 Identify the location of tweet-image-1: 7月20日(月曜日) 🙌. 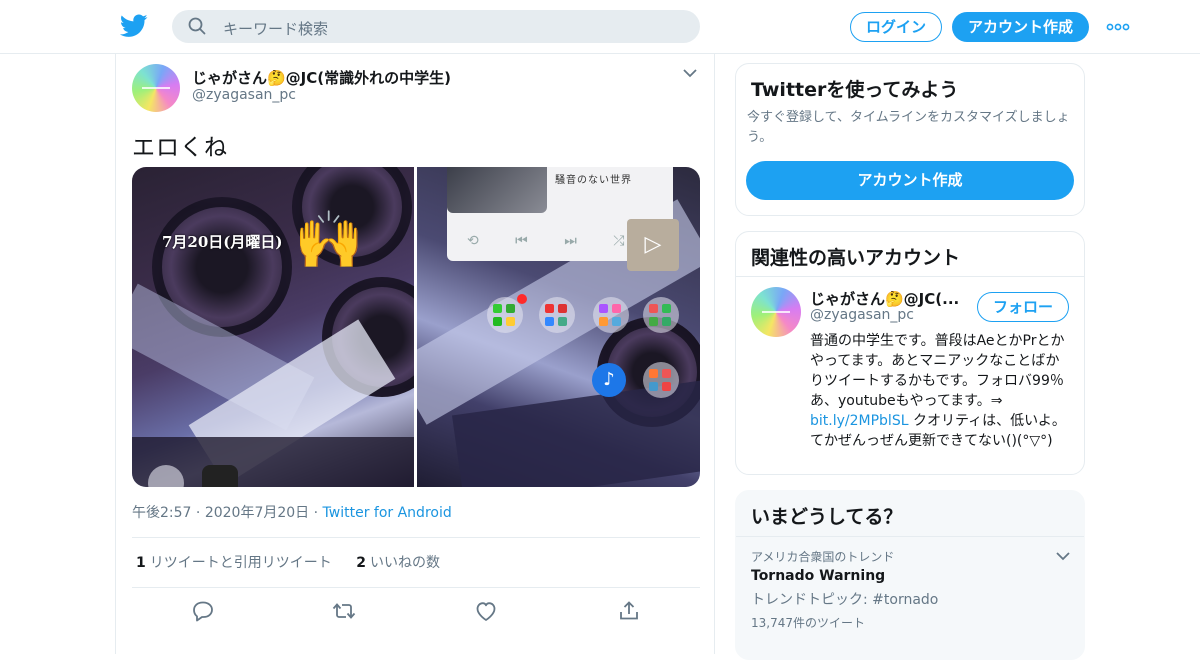
(273, 327).